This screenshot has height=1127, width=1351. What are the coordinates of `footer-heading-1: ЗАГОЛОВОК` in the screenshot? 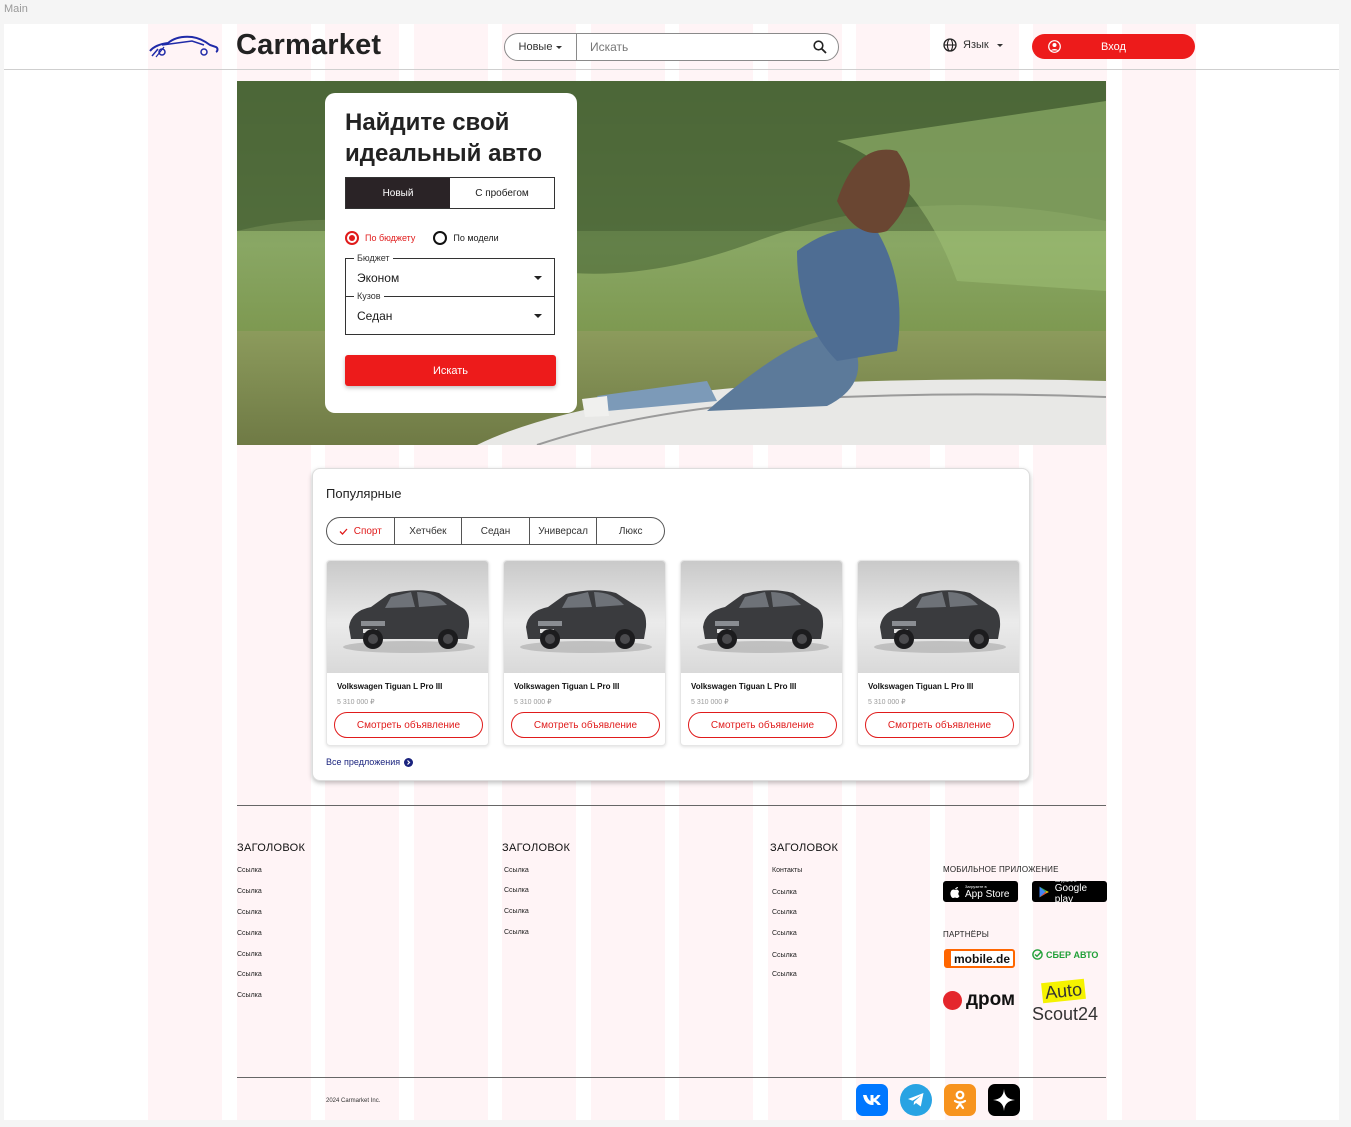 It's located at (271, 848).